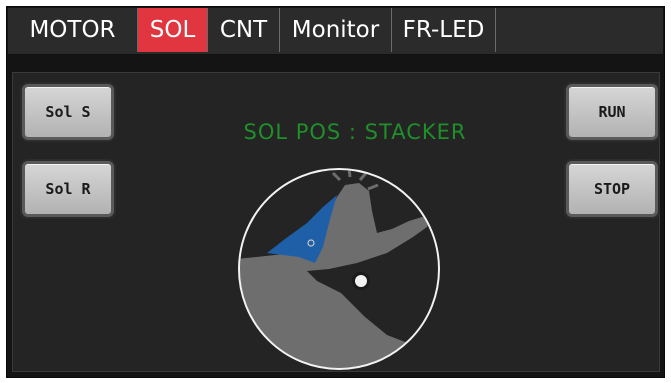  Describe the element at coordinates (244, 30) in the screenshot. I see `tab-cnt: CNT` at that location.